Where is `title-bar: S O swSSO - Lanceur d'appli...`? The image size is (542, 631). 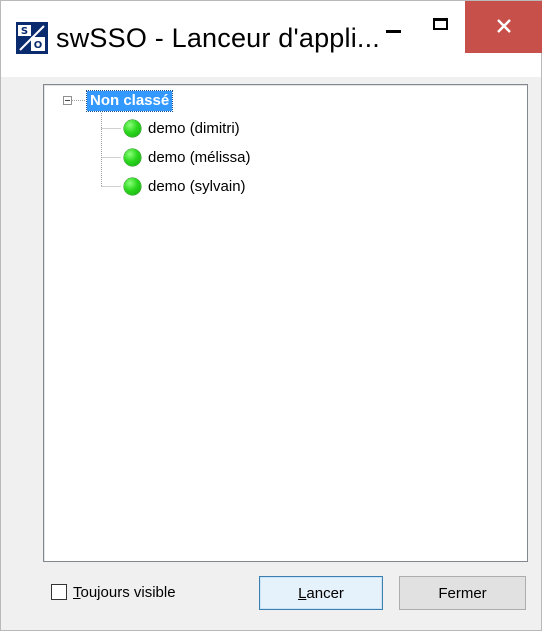 title-bar: S O swSSO - Lanceur d'appli... is located at coordinates (271, 39).